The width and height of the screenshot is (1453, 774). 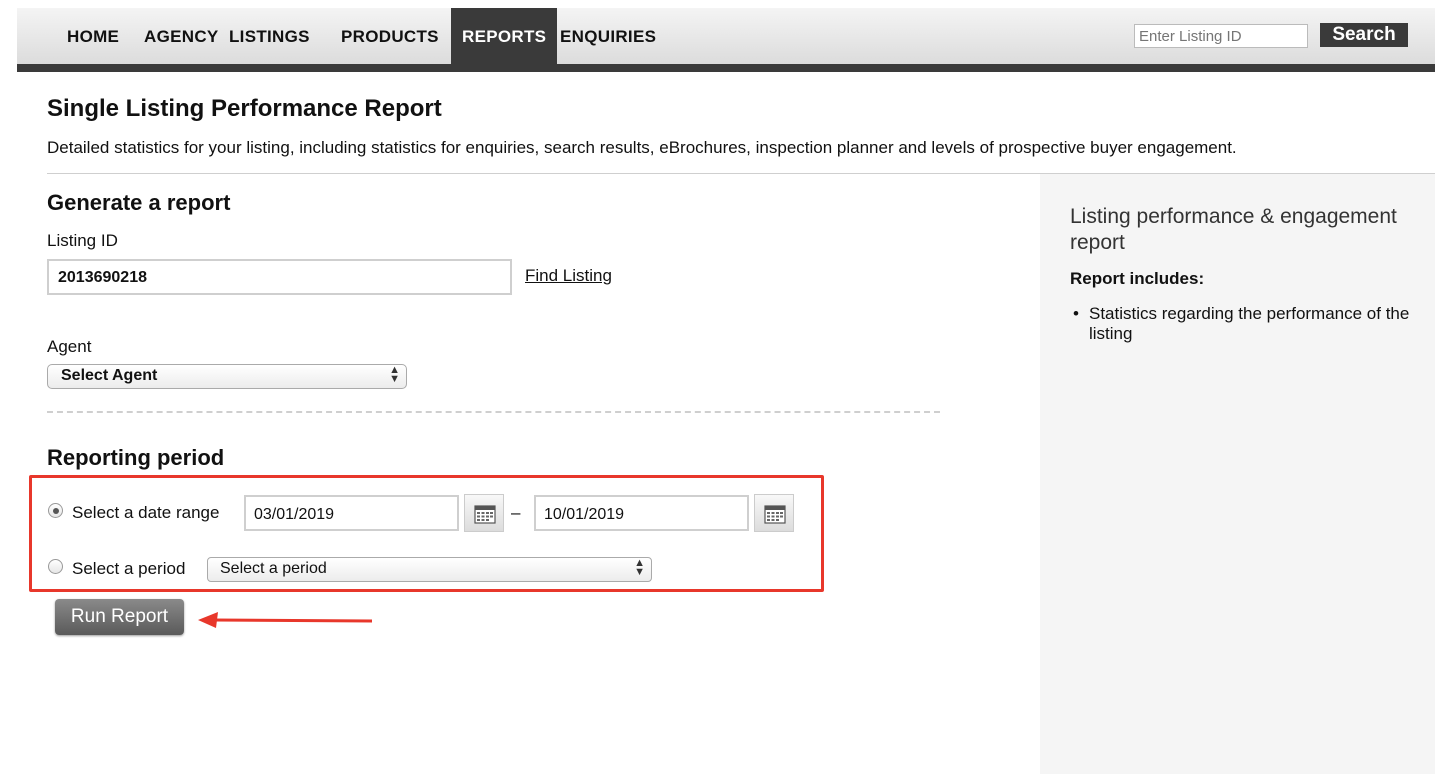 What do you see at coordinates (273, 568) in the screenshot?
I see `period-select-value: Select a period` at bounding box center [273, 568].